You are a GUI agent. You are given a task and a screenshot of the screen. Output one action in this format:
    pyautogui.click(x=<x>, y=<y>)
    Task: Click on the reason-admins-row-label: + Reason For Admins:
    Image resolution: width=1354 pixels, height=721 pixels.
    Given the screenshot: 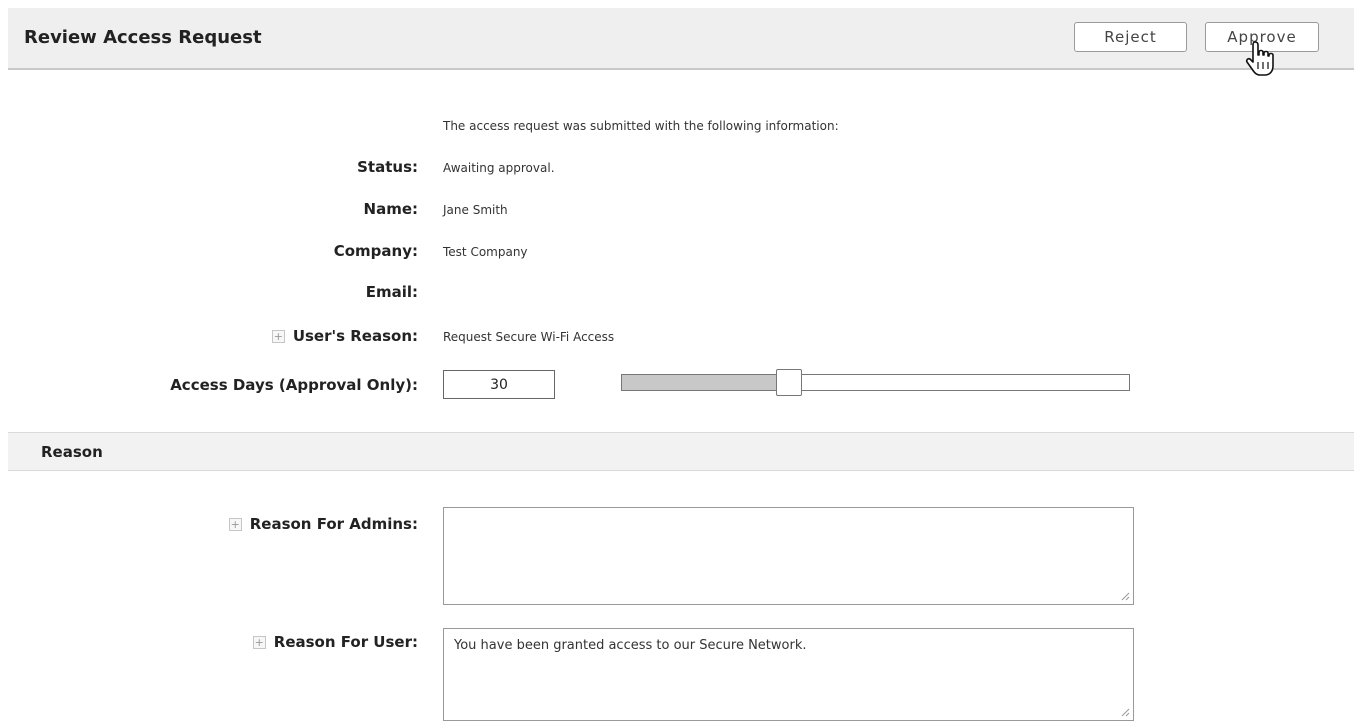 What is the action you would take?
    pyautogui.click(x=323, y=524)
    